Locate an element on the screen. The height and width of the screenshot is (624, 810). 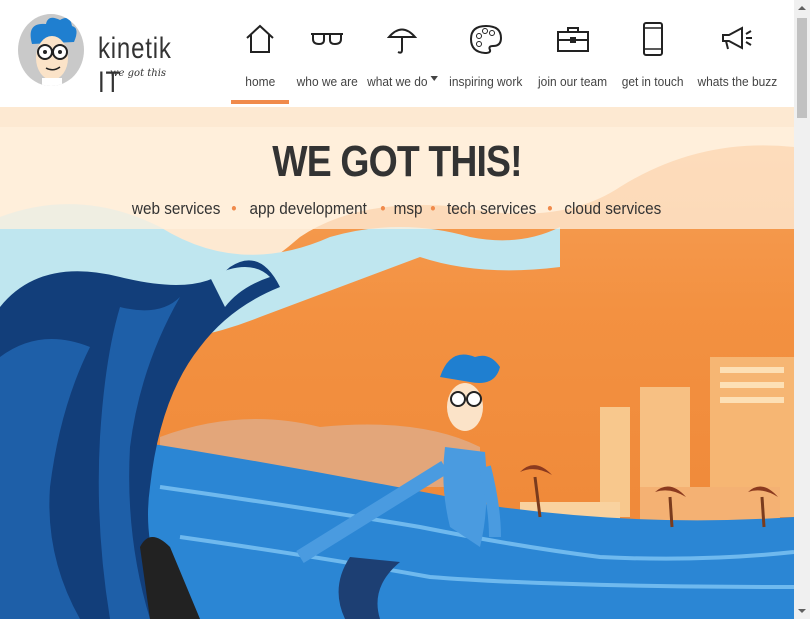
nav-label: join our team is located at coordinates (573, 81).